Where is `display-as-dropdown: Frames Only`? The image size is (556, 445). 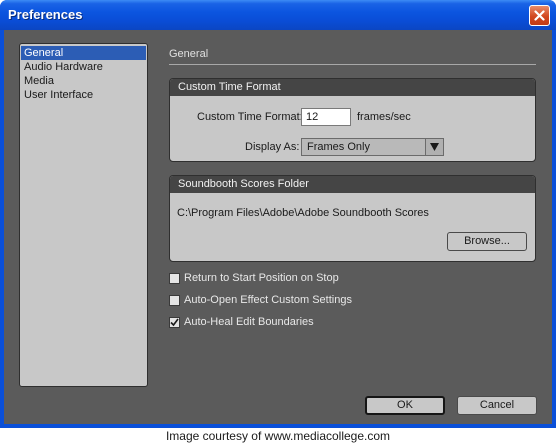 display-as-dropdown: Frames Only is located at coordinates (372, 147).